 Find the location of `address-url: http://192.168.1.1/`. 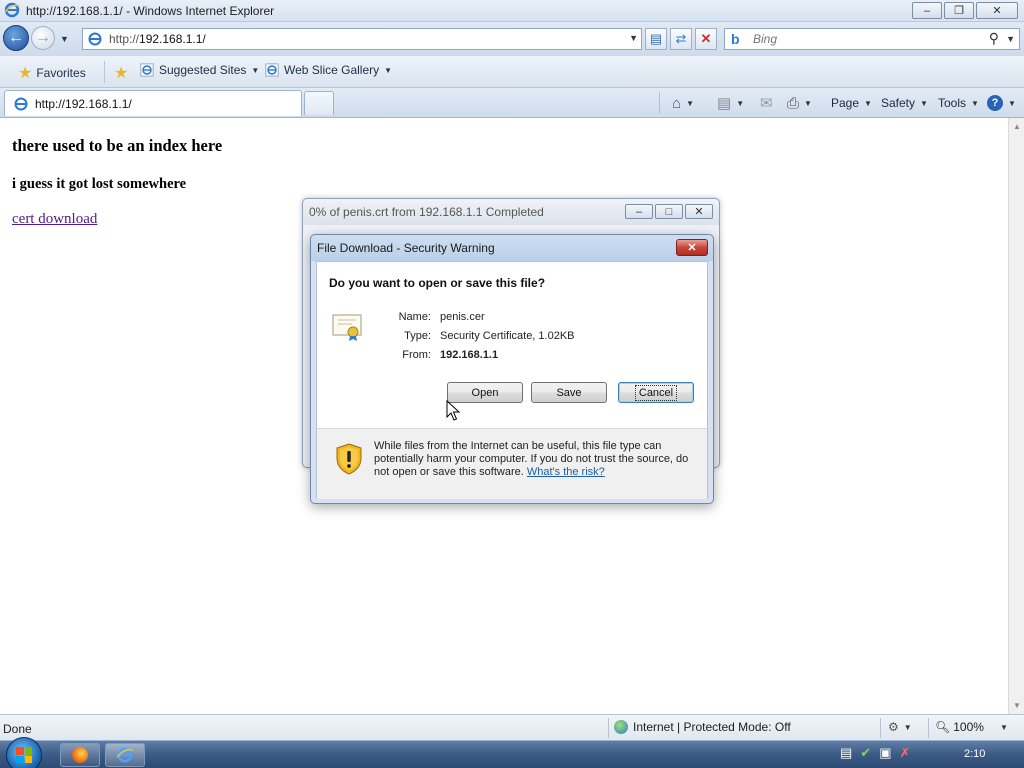

address-url: http://192.168.1.1/ is located at coordinates (157, 39).